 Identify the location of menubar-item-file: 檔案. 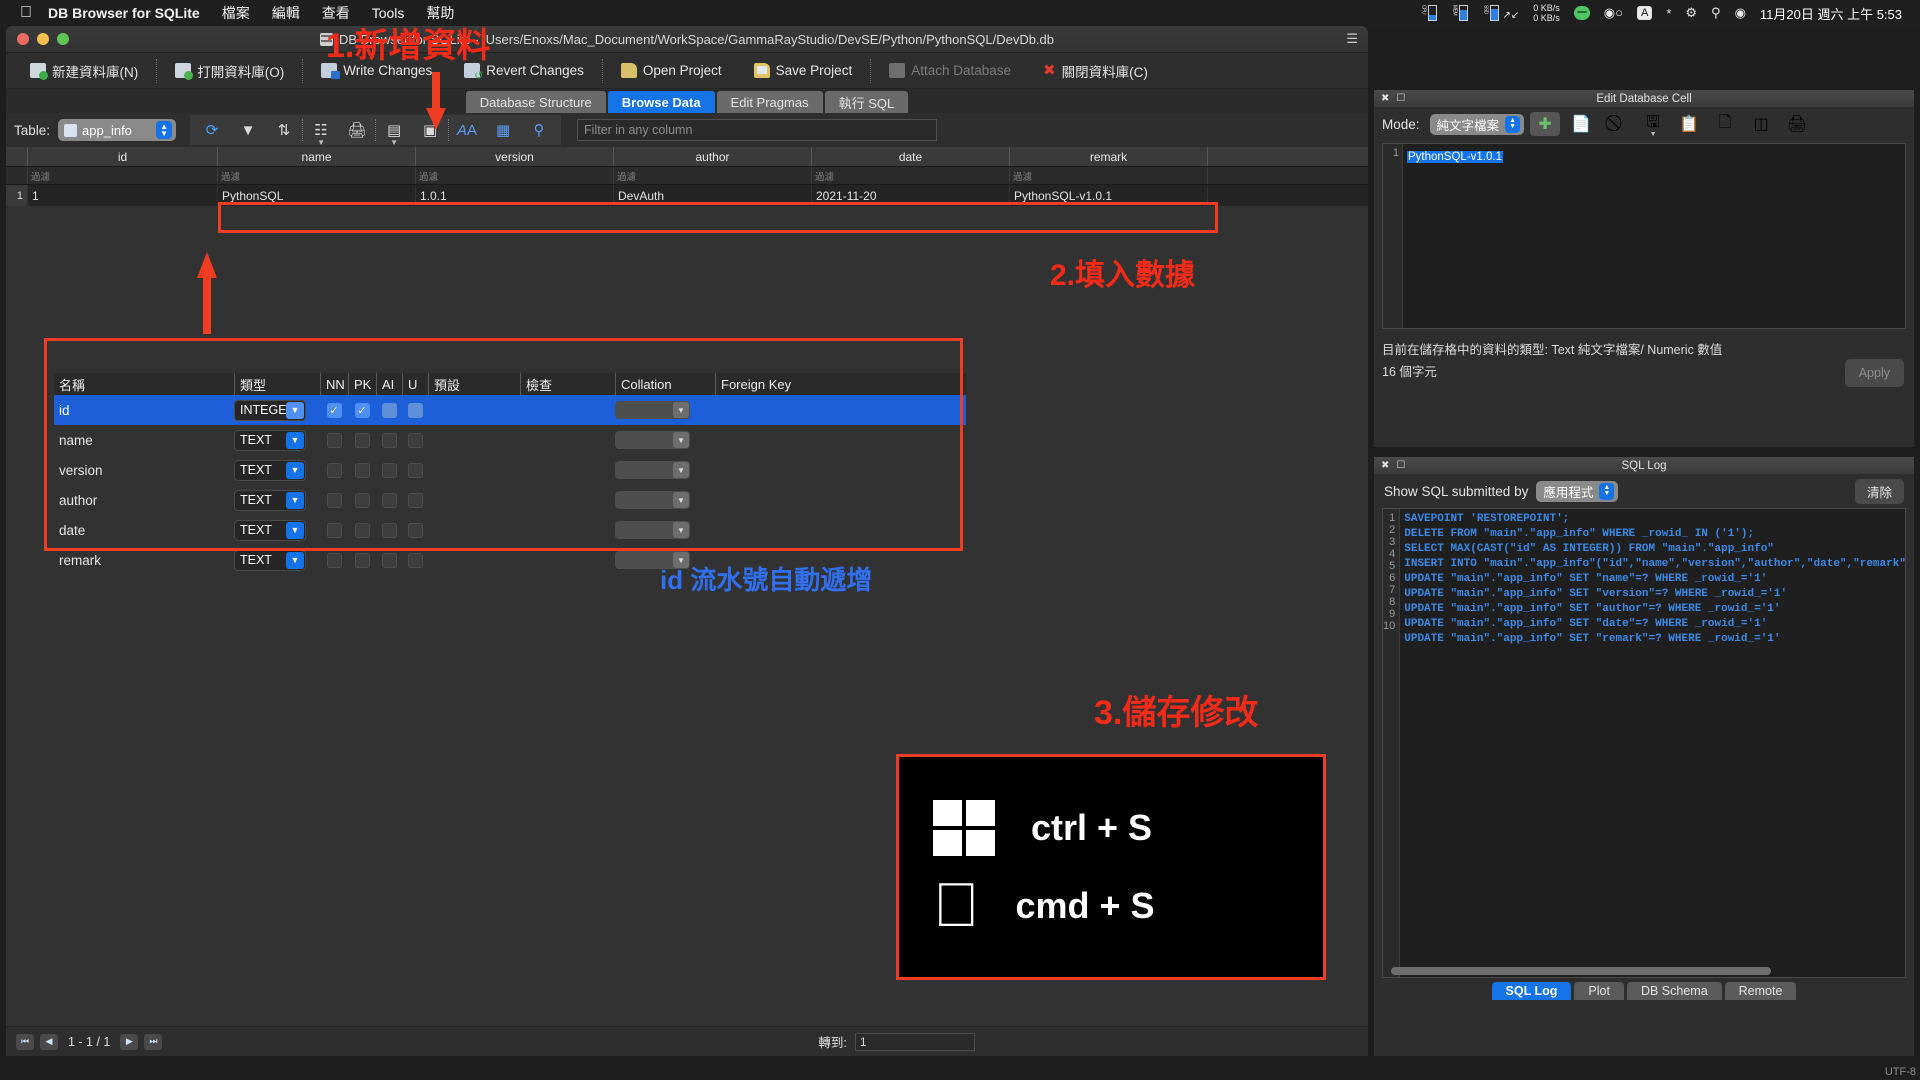
(236, 13).